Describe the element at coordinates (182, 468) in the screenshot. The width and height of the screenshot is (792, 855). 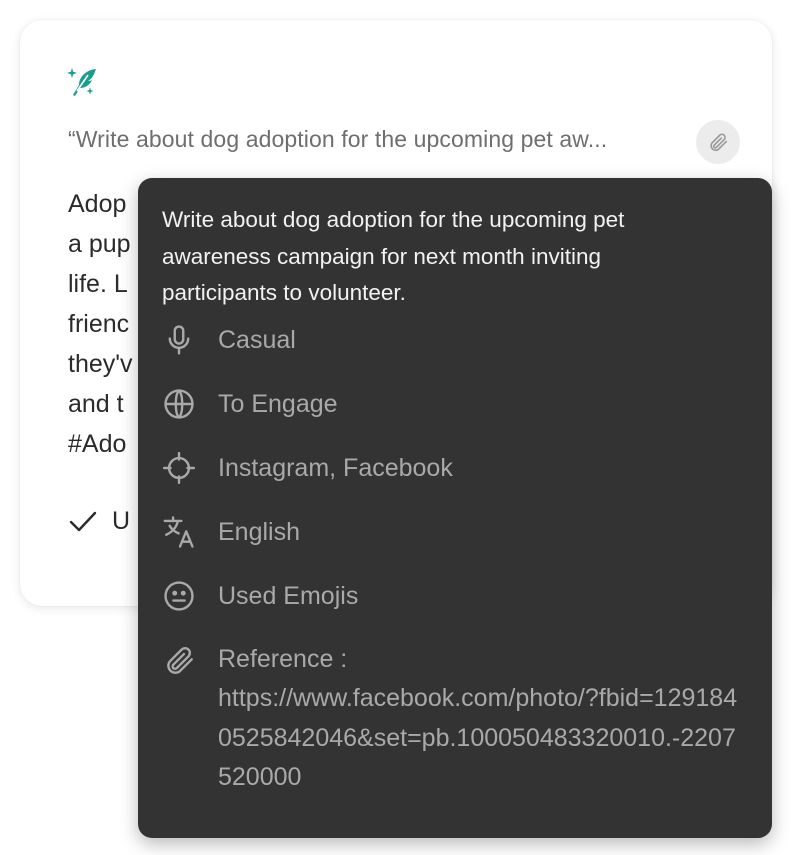
I see `crosshair-icon` at that location.